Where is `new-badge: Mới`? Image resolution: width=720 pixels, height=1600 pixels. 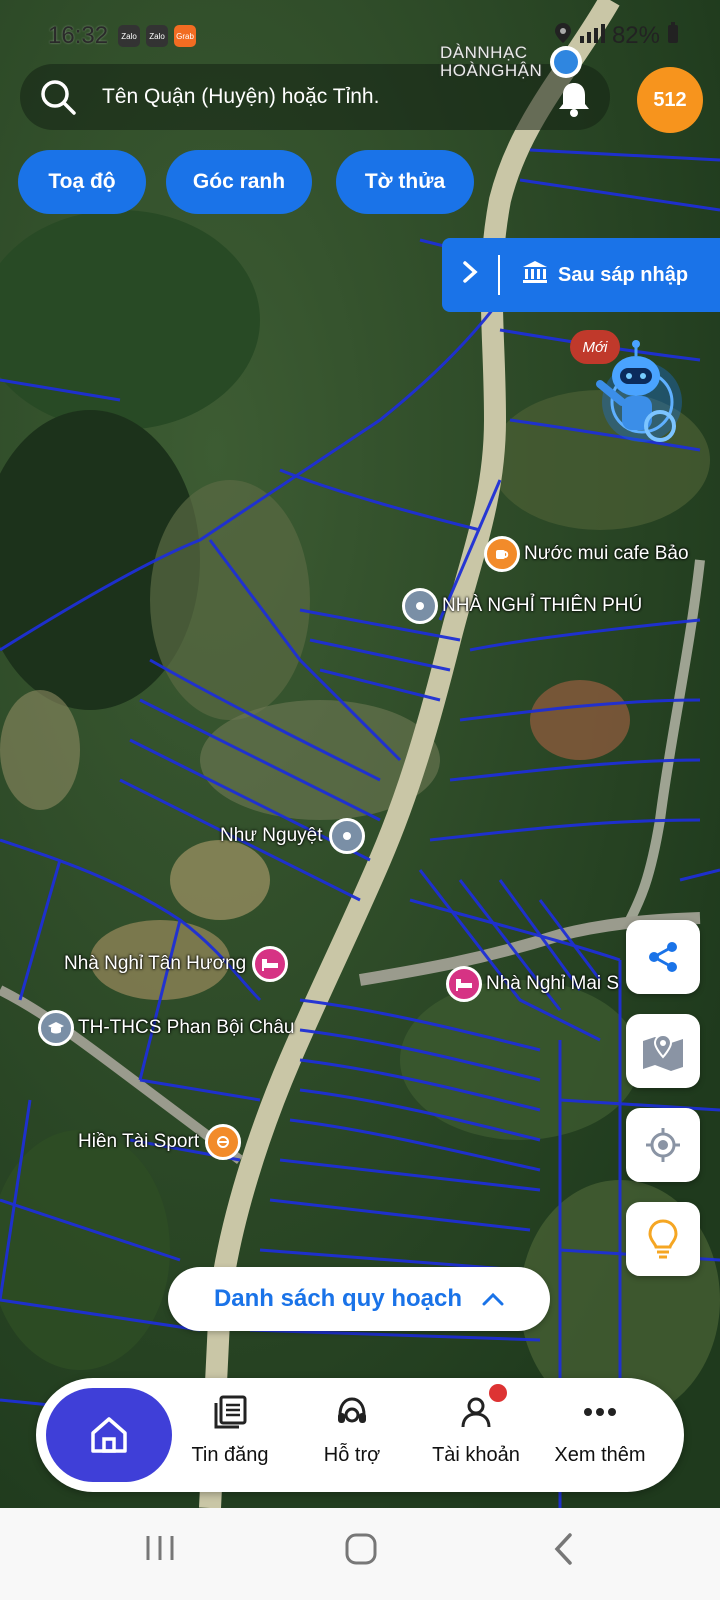 new-badge: Mới is located at coordinates (595, 347).